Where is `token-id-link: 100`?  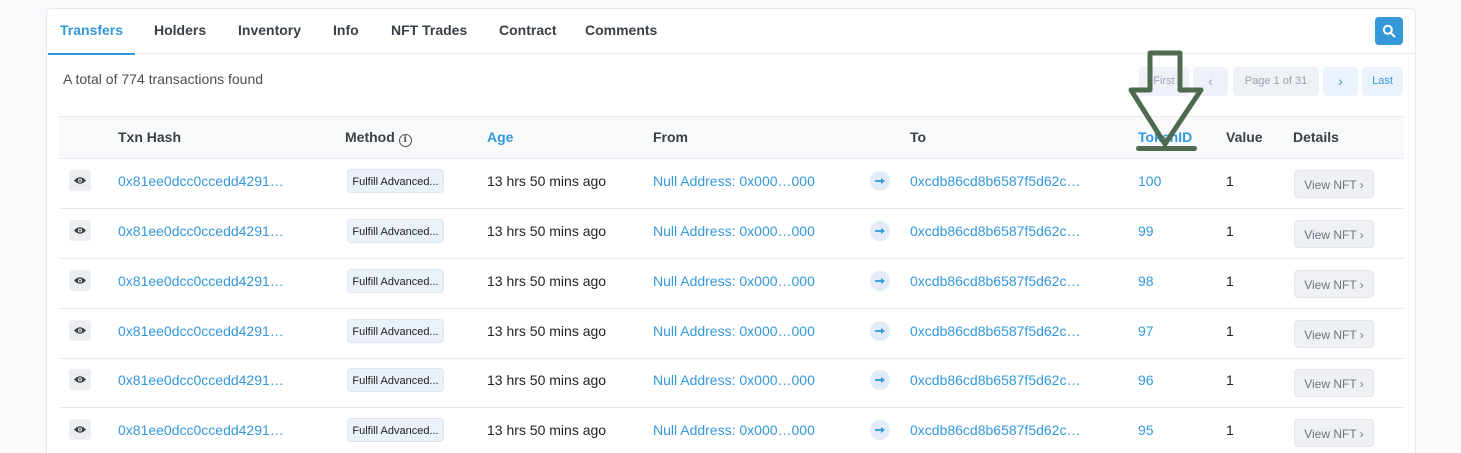
token-id-link: 100 is located at coordinates (1149, 181).